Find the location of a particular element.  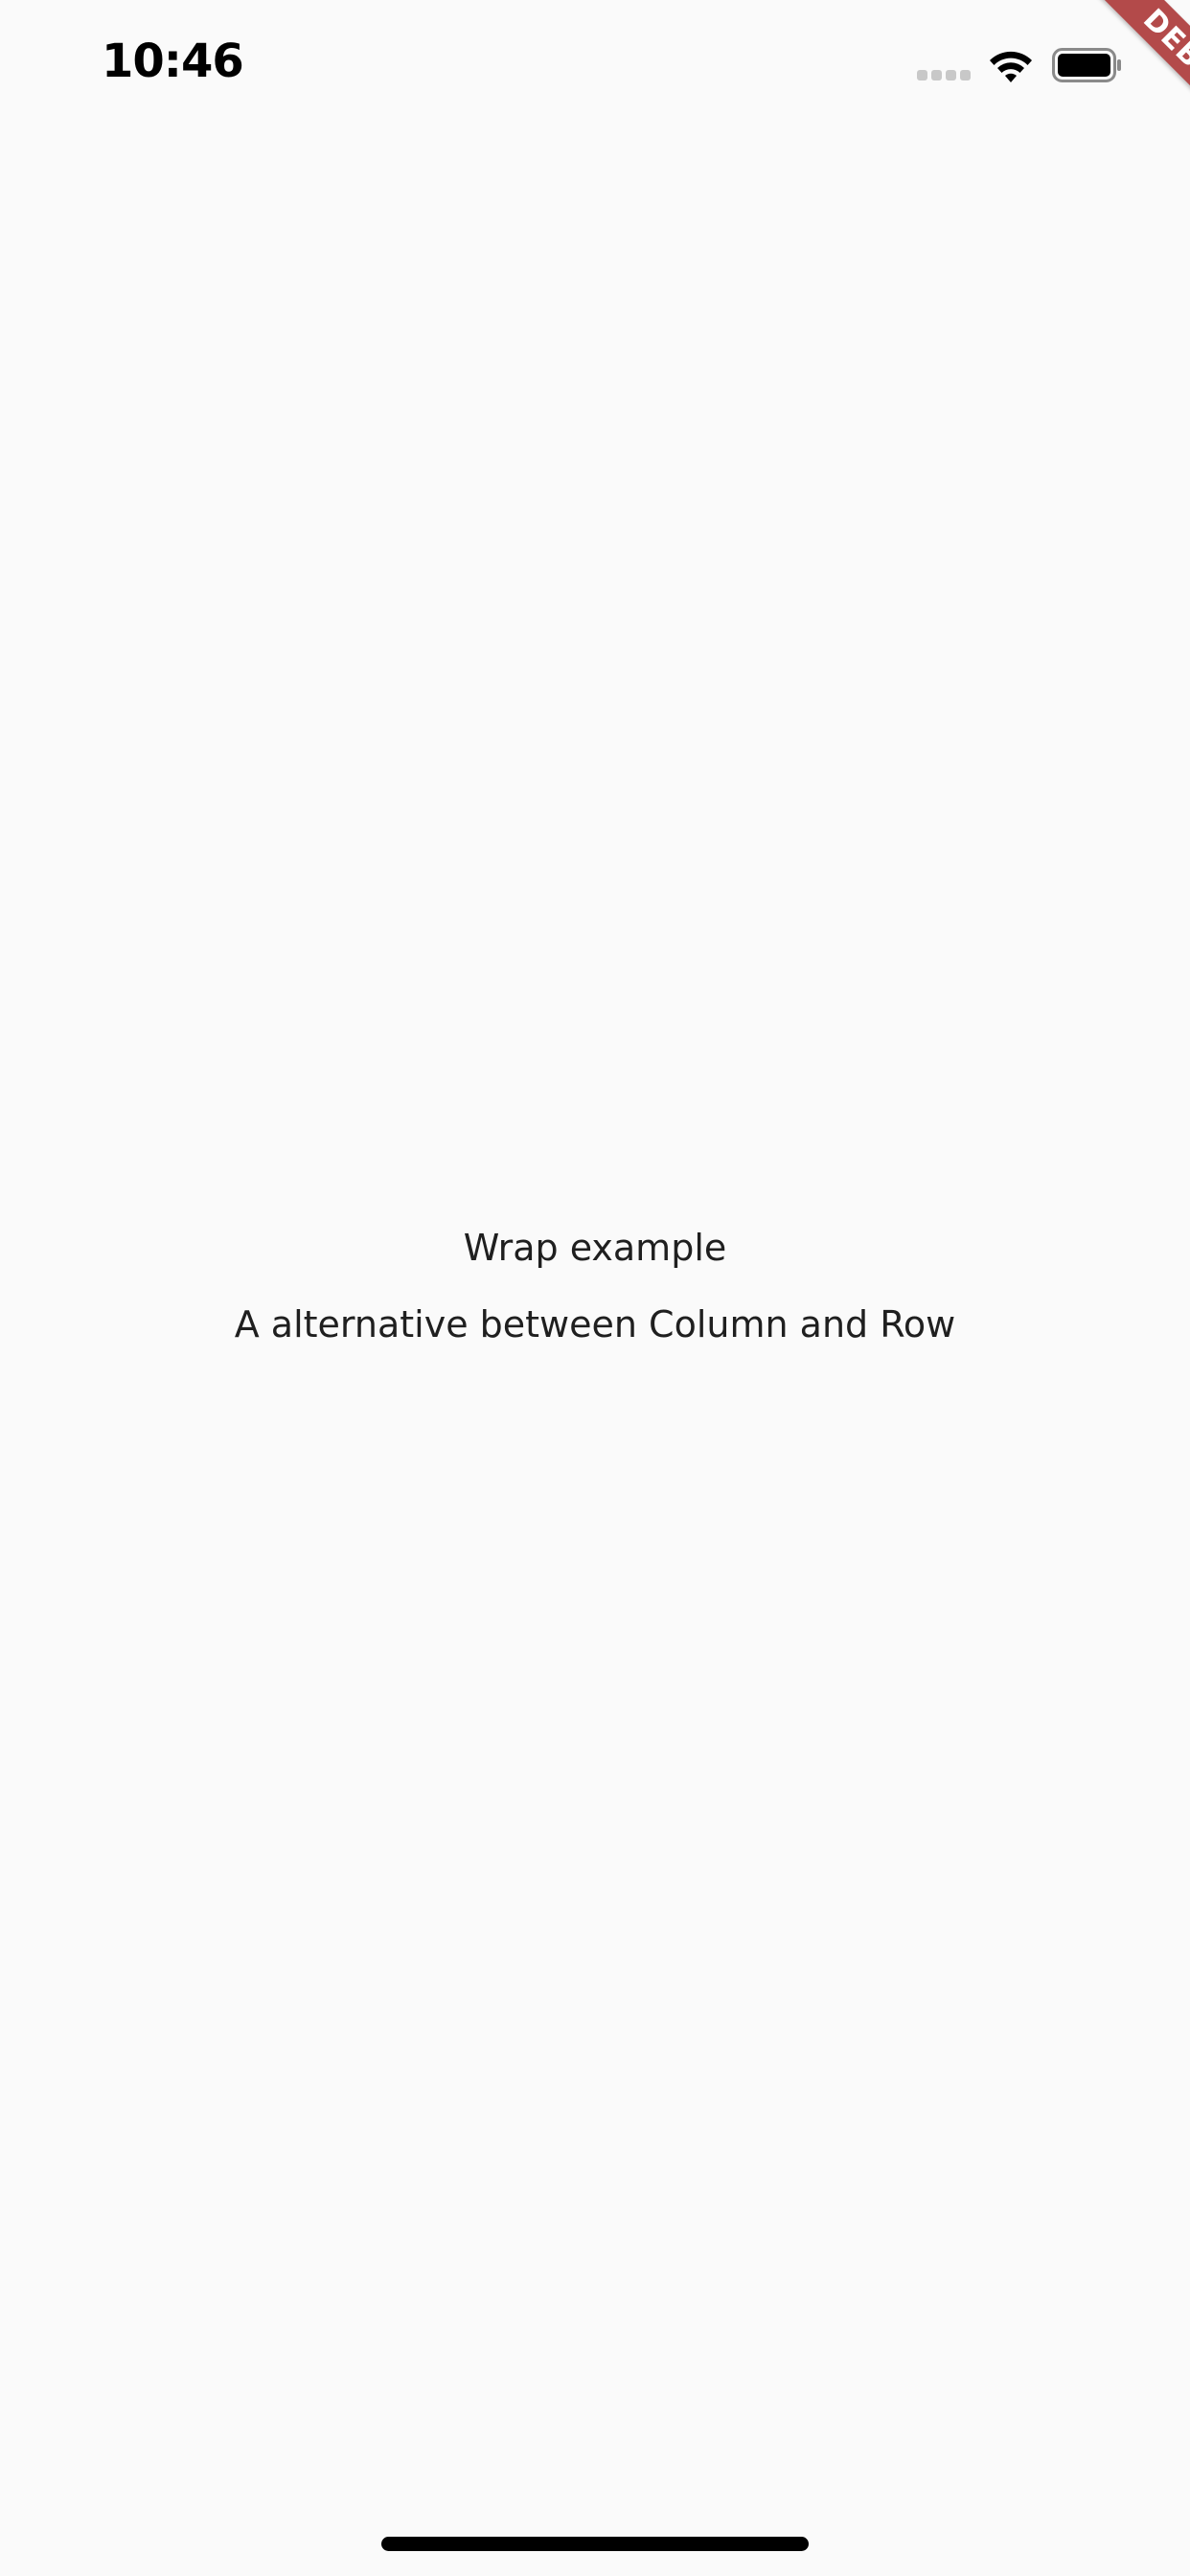

page-subtitle: A alternative between Column and Row is located at coordinates (595, 1324).